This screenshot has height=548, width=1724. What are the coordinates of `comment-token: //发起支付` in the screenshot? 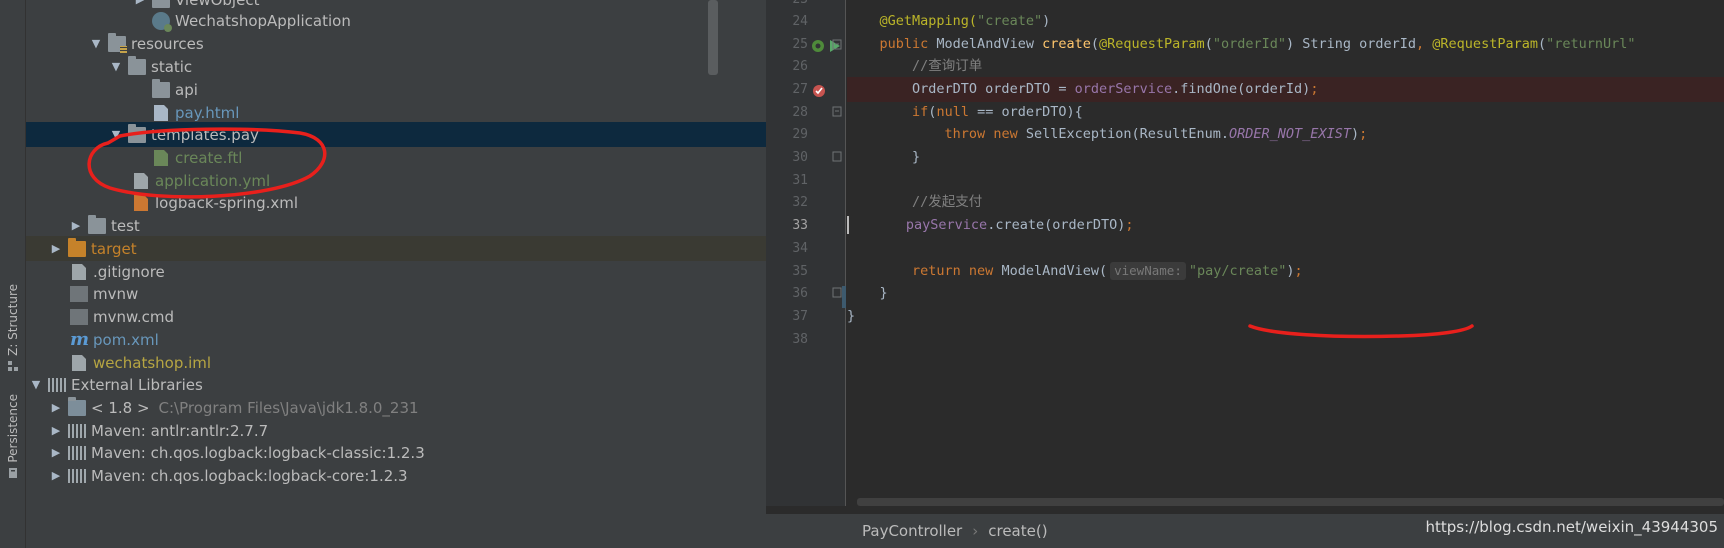 It's located at (947, 202).